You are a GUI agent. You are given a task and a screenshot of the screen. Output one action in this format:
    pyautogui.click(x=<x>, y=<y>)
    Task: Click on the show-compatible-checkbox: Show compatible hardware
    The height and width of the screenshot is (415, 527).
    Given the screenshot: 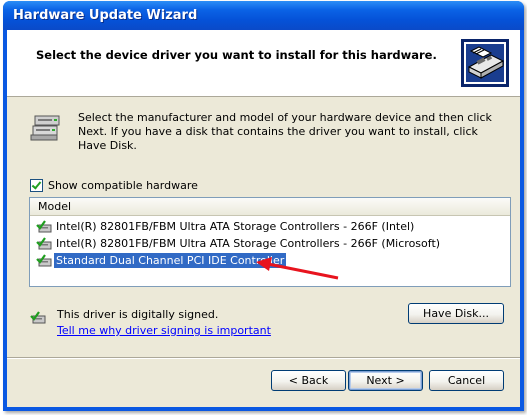 What is the action you would take?
    pyautogui.click(x=114, y=185)
    